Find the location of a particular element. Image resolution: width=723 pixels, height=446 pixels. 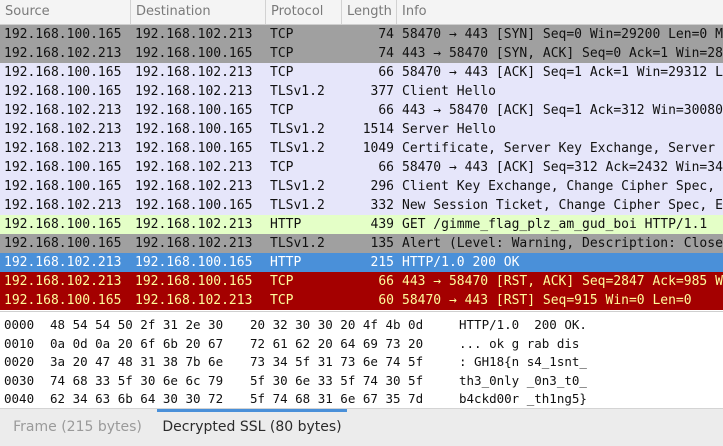

hex-ascii: ... ok g rab dis is located at coordinates (519, 343).